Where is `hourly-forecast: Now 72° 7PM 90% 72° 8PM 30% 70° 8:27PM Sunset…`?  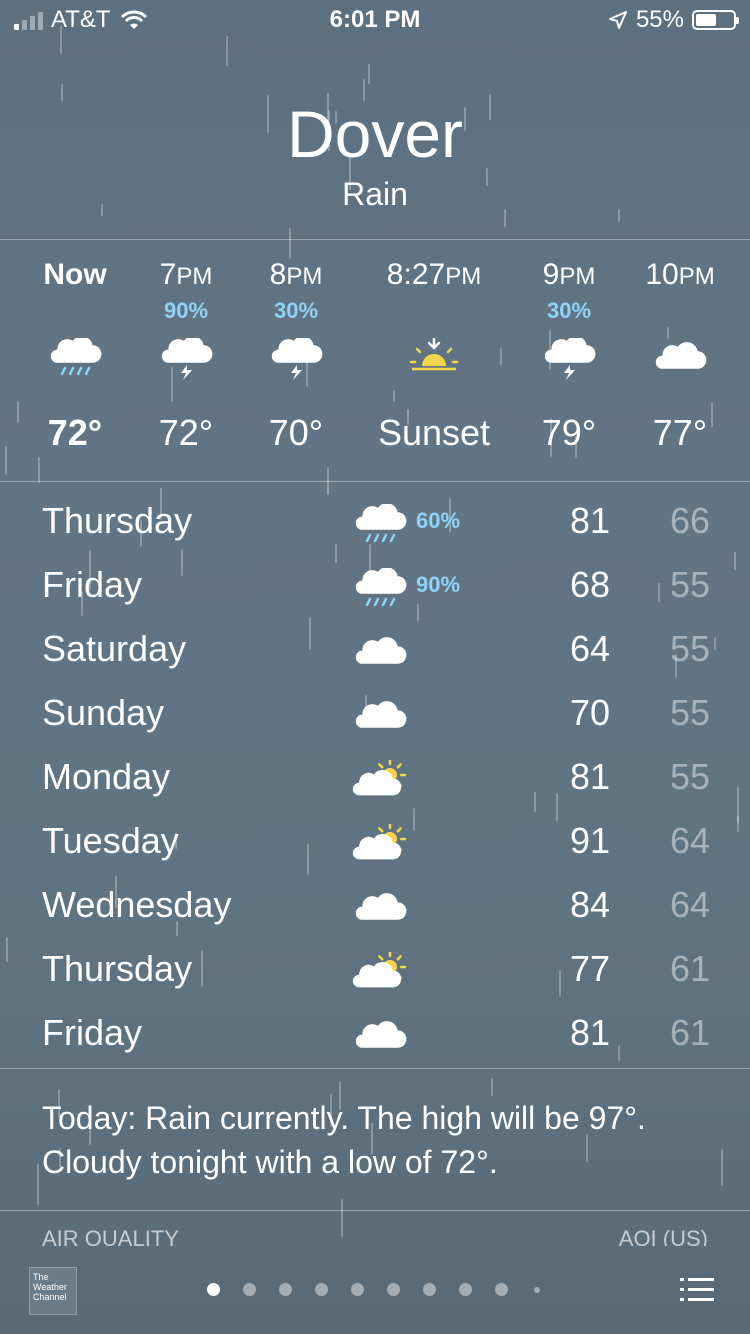 hourly-forecast: Now 72° 7PM 90% 72° 8PM 30% 70° 8:27PM Sunset… is located at coordinates (375, 358).